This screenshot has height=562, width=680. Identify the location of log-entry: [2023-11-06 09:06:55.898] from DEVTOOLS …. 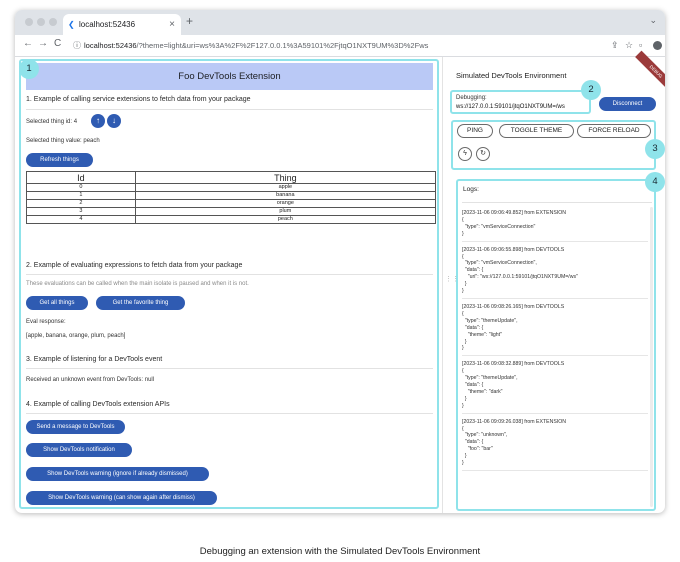
(555, 270).